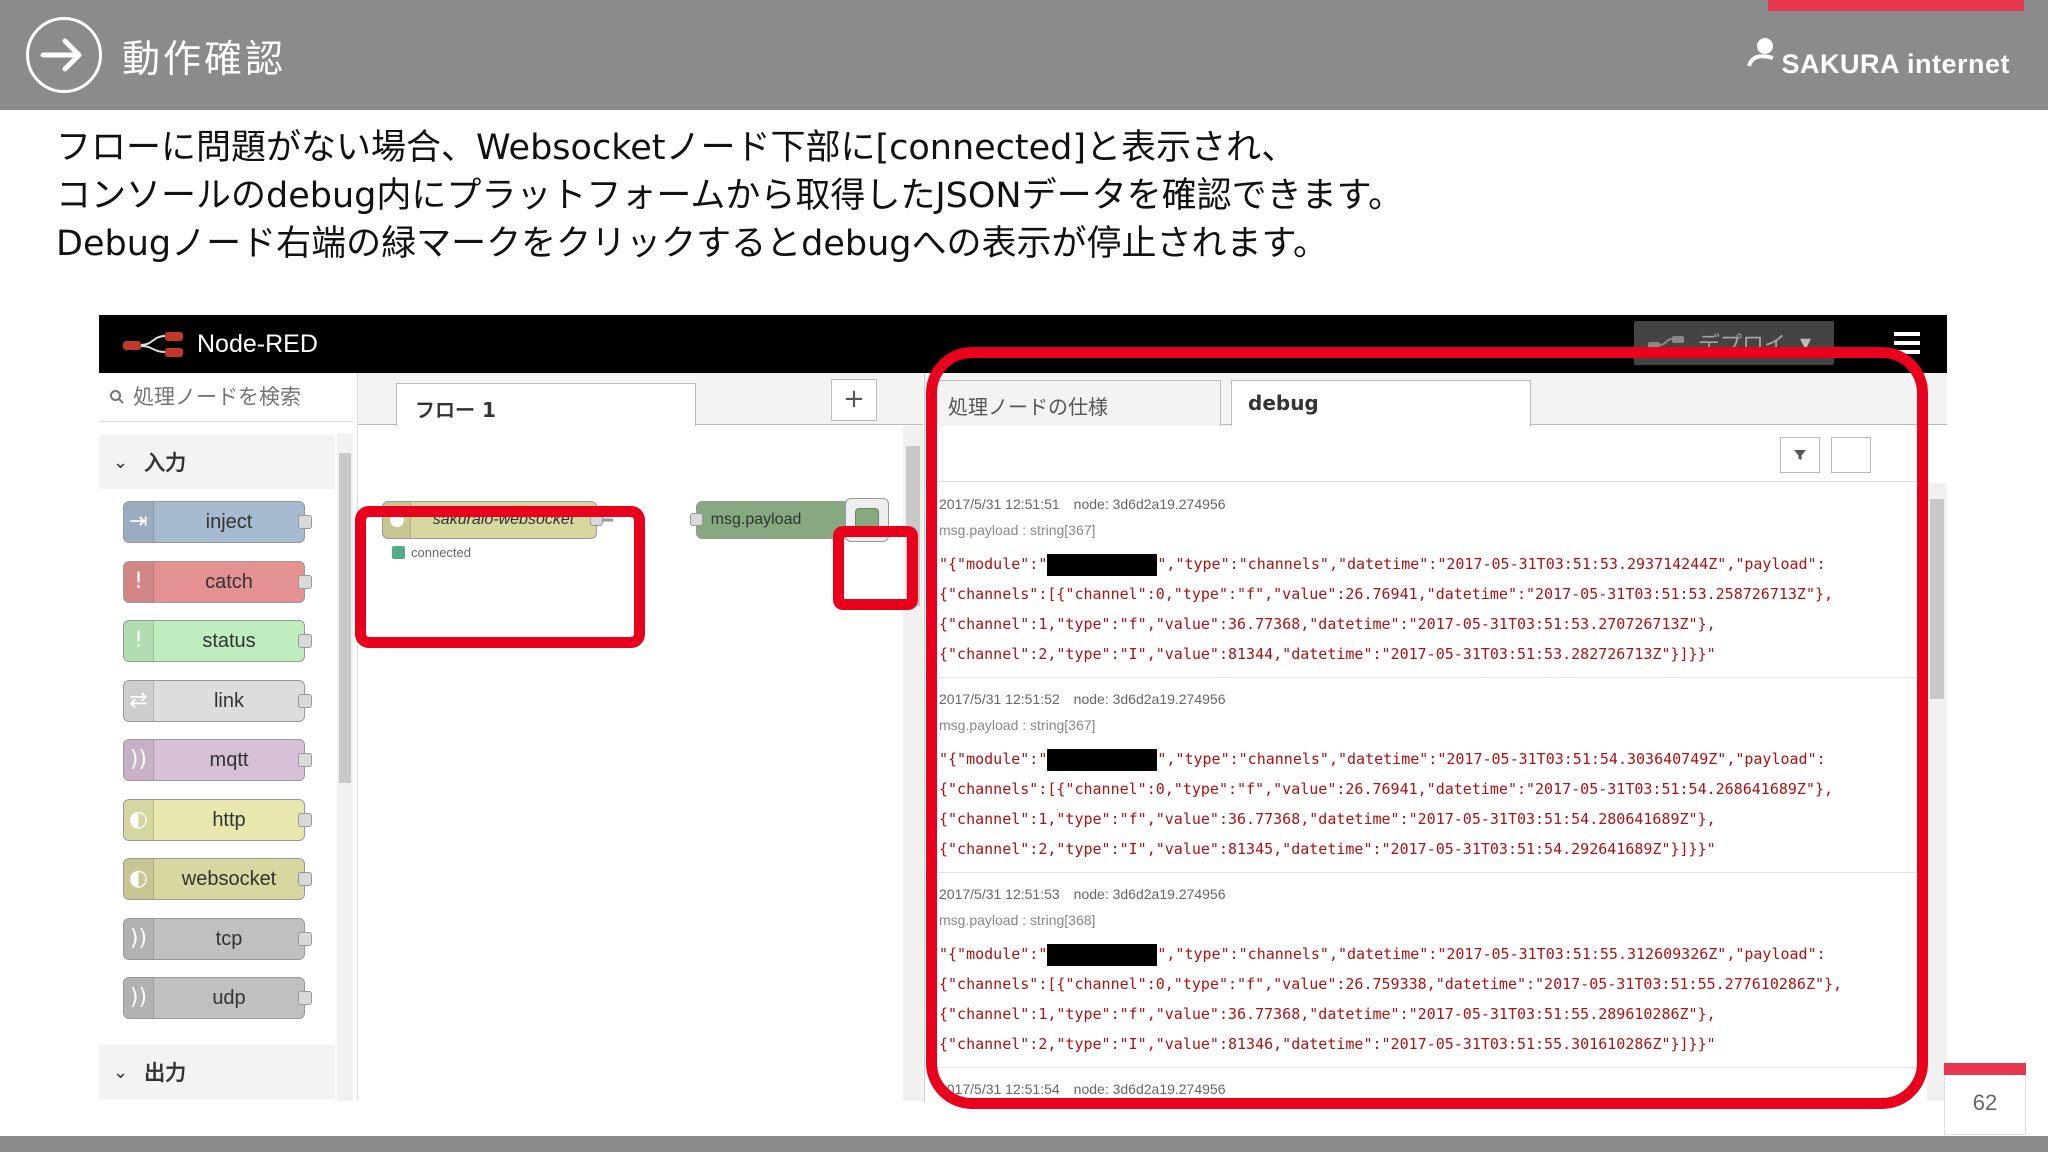  I want to click on node-label: websocket, so click(229, 879).